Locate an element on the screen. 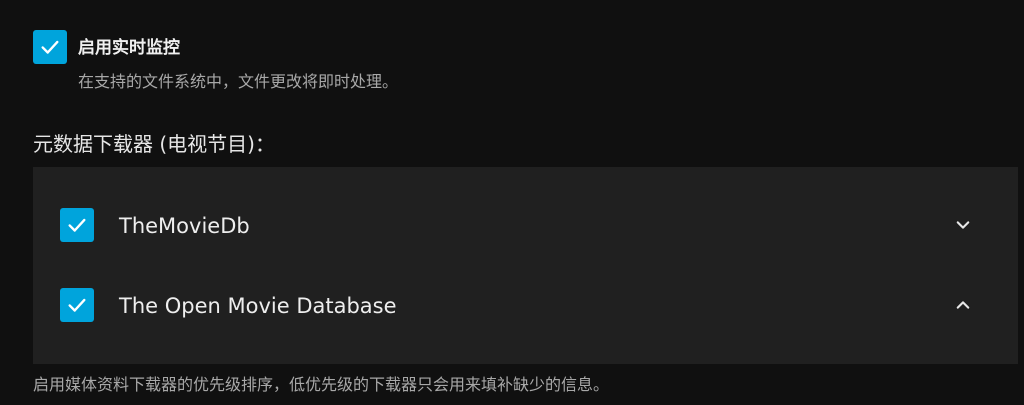  fetcher-item-omdb: The Open Movie Database is located at coordinates (525, 305).